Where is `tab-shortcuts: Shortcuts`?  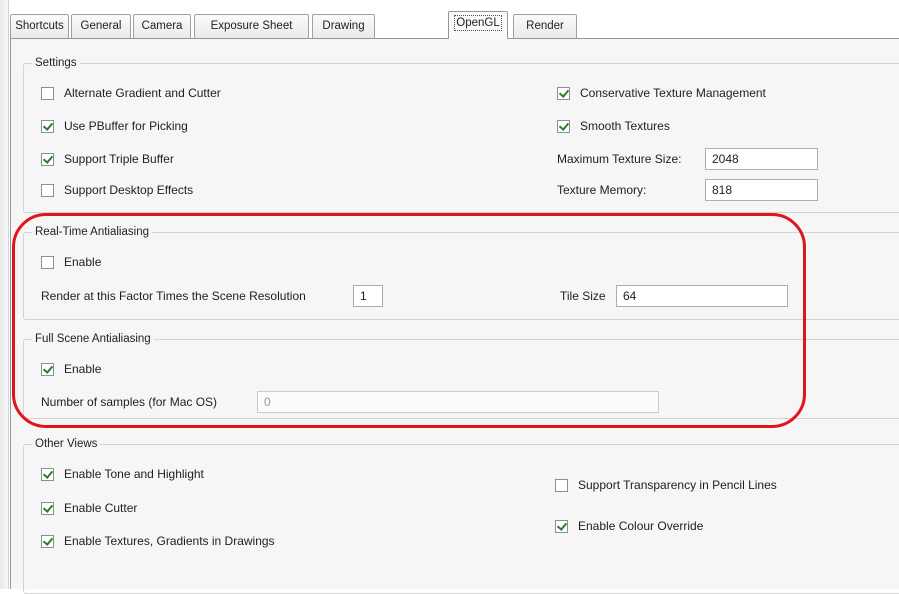 tab-shortcuts: Shortcuts is located at coordinates (39, 26).